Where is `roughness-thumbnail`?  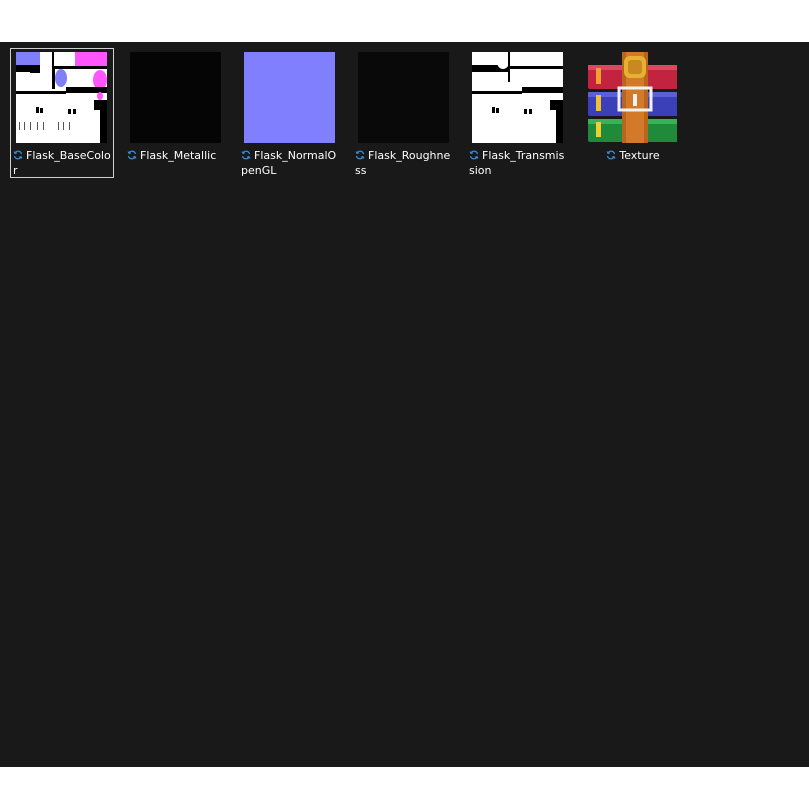 roughness-thumbnail is located at coordinates (403, 97).